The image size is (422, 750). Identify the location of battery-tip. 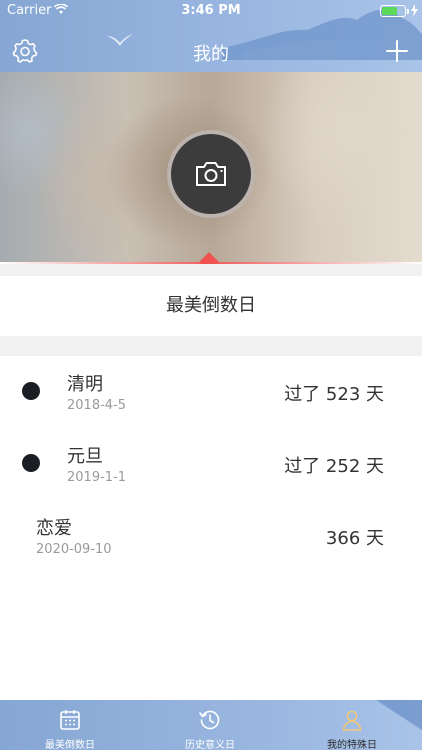
(408, 11).